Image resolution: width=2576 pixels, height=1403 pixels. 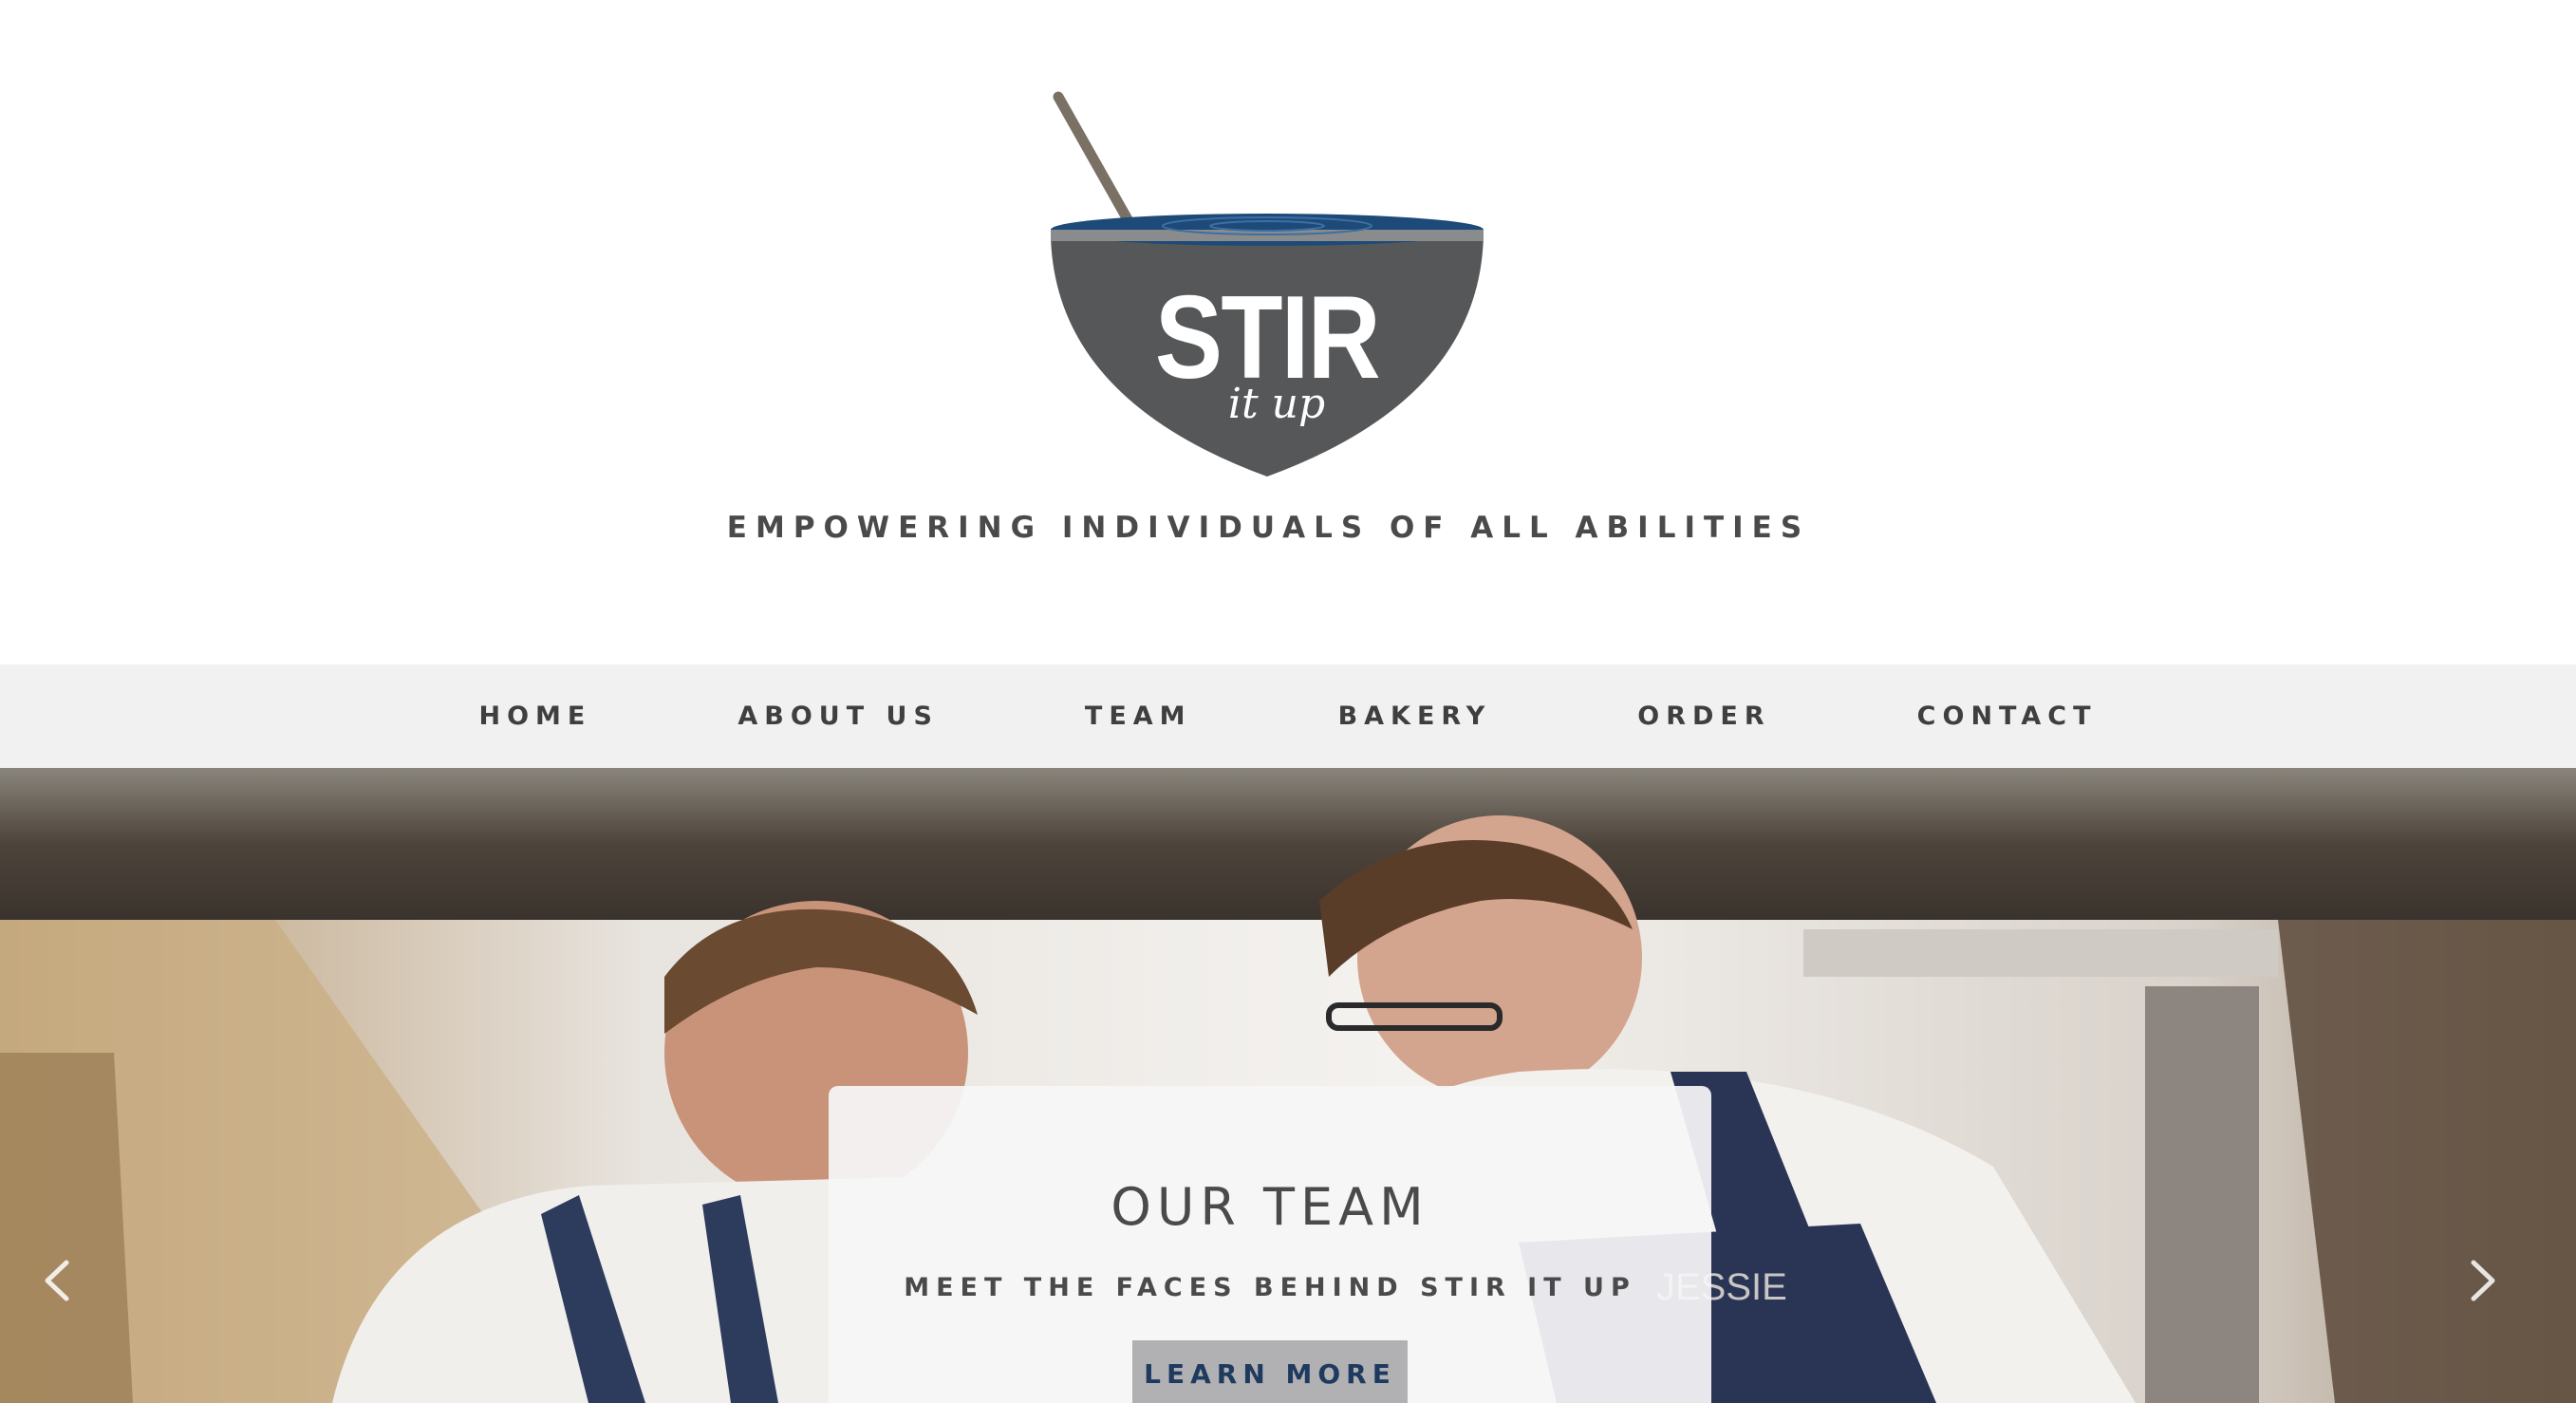 I want to click on nav-item-home: HOME, so click(x=535, y=716).